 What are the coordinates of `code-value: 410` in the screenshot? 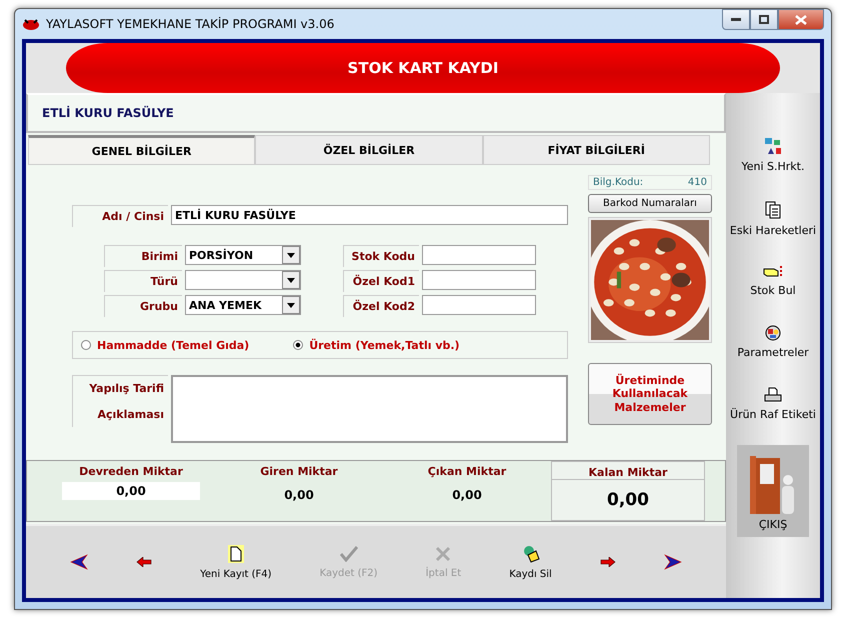 It's located at (697, 182).